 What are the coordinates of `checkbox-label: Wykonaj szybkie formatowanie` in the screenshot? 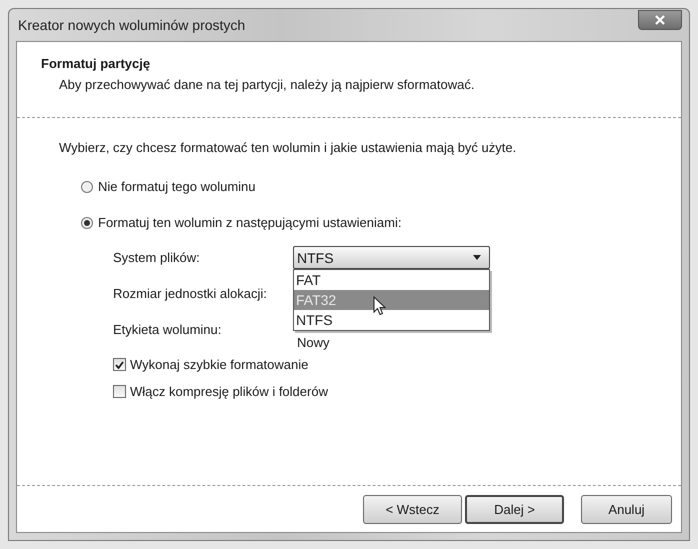 It's located at (219, 364).